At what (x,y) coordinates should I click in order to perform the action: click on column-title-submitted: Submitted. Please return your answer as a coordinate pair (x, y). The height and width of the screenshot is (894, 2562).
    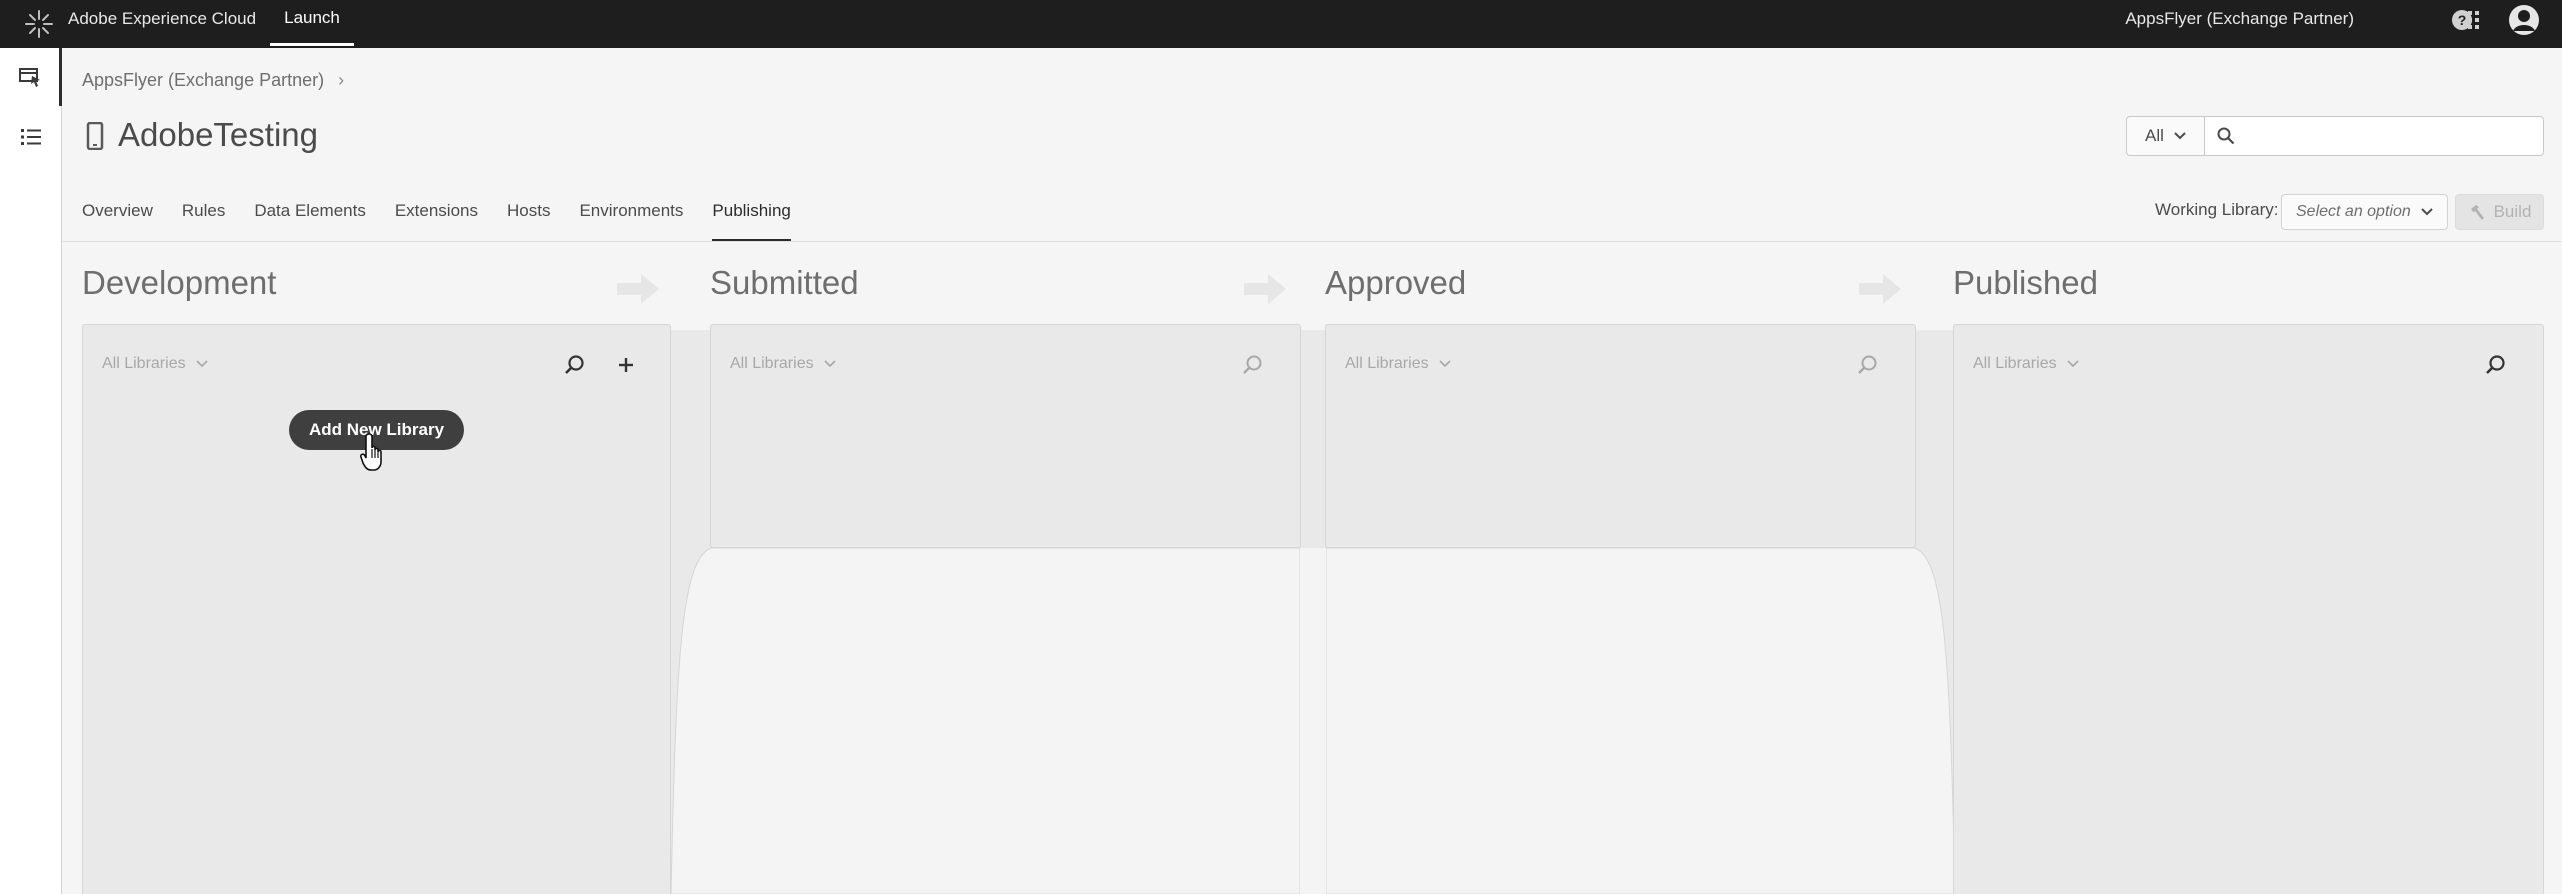
    Looking at the image, I should click on (784, 282).